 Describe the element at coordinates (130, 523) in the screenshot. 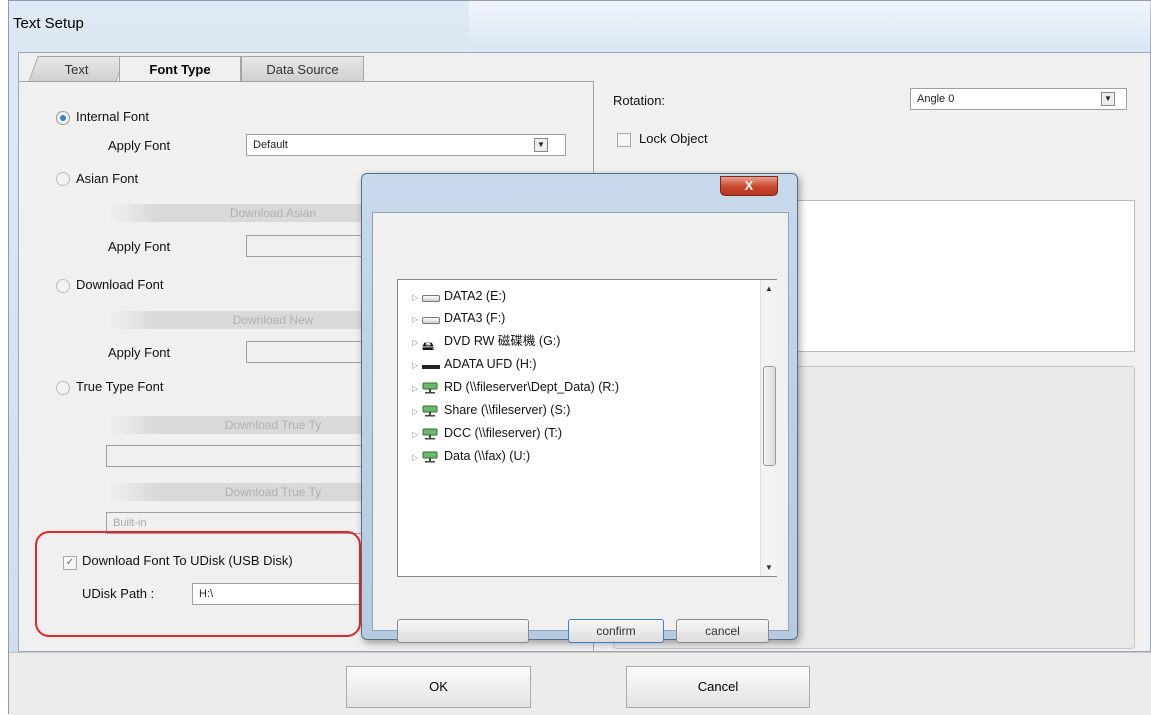

I see `built-in-value: Built-in` at that location.